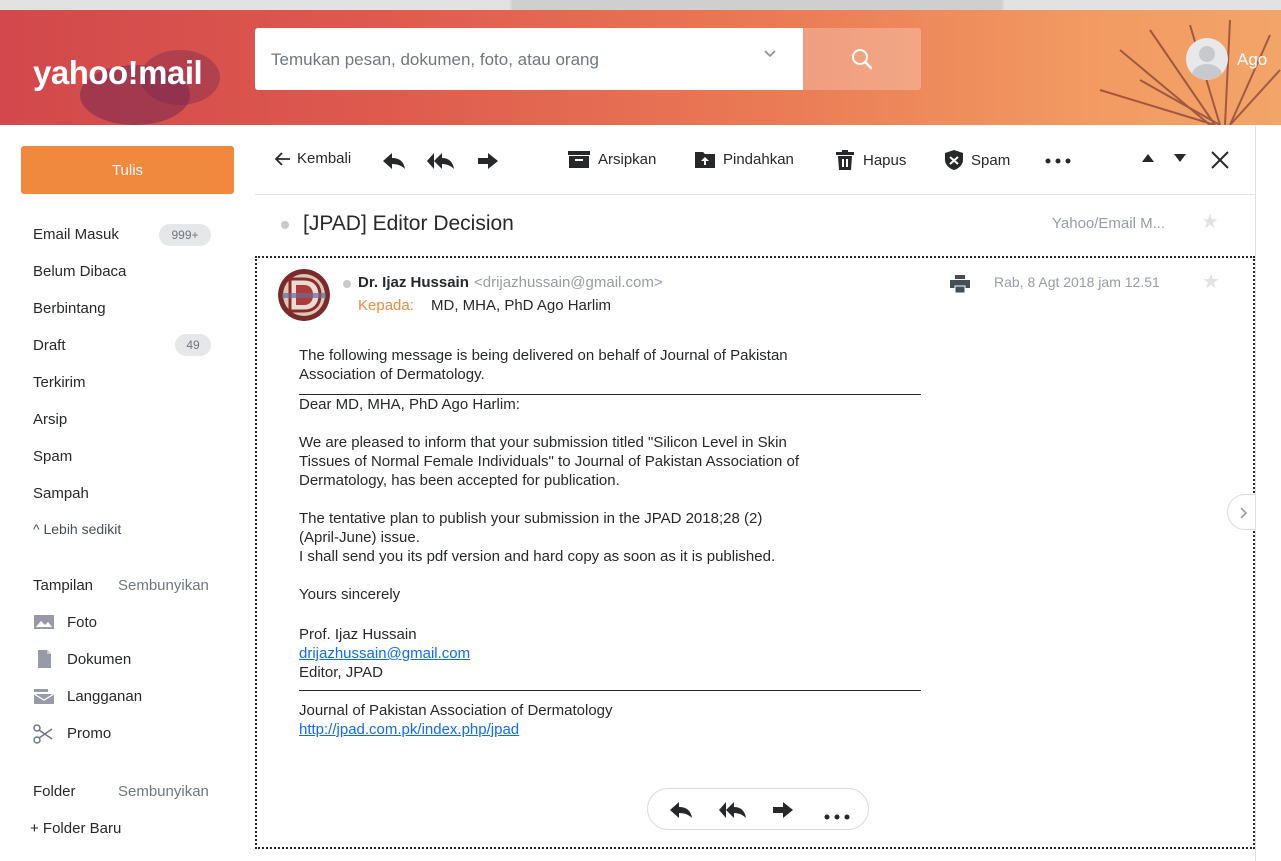 The image size is (1281, 861). Describe the element at coordinates (127, 170) in the screenshot. I see `compose-button: Tulis` at that location.